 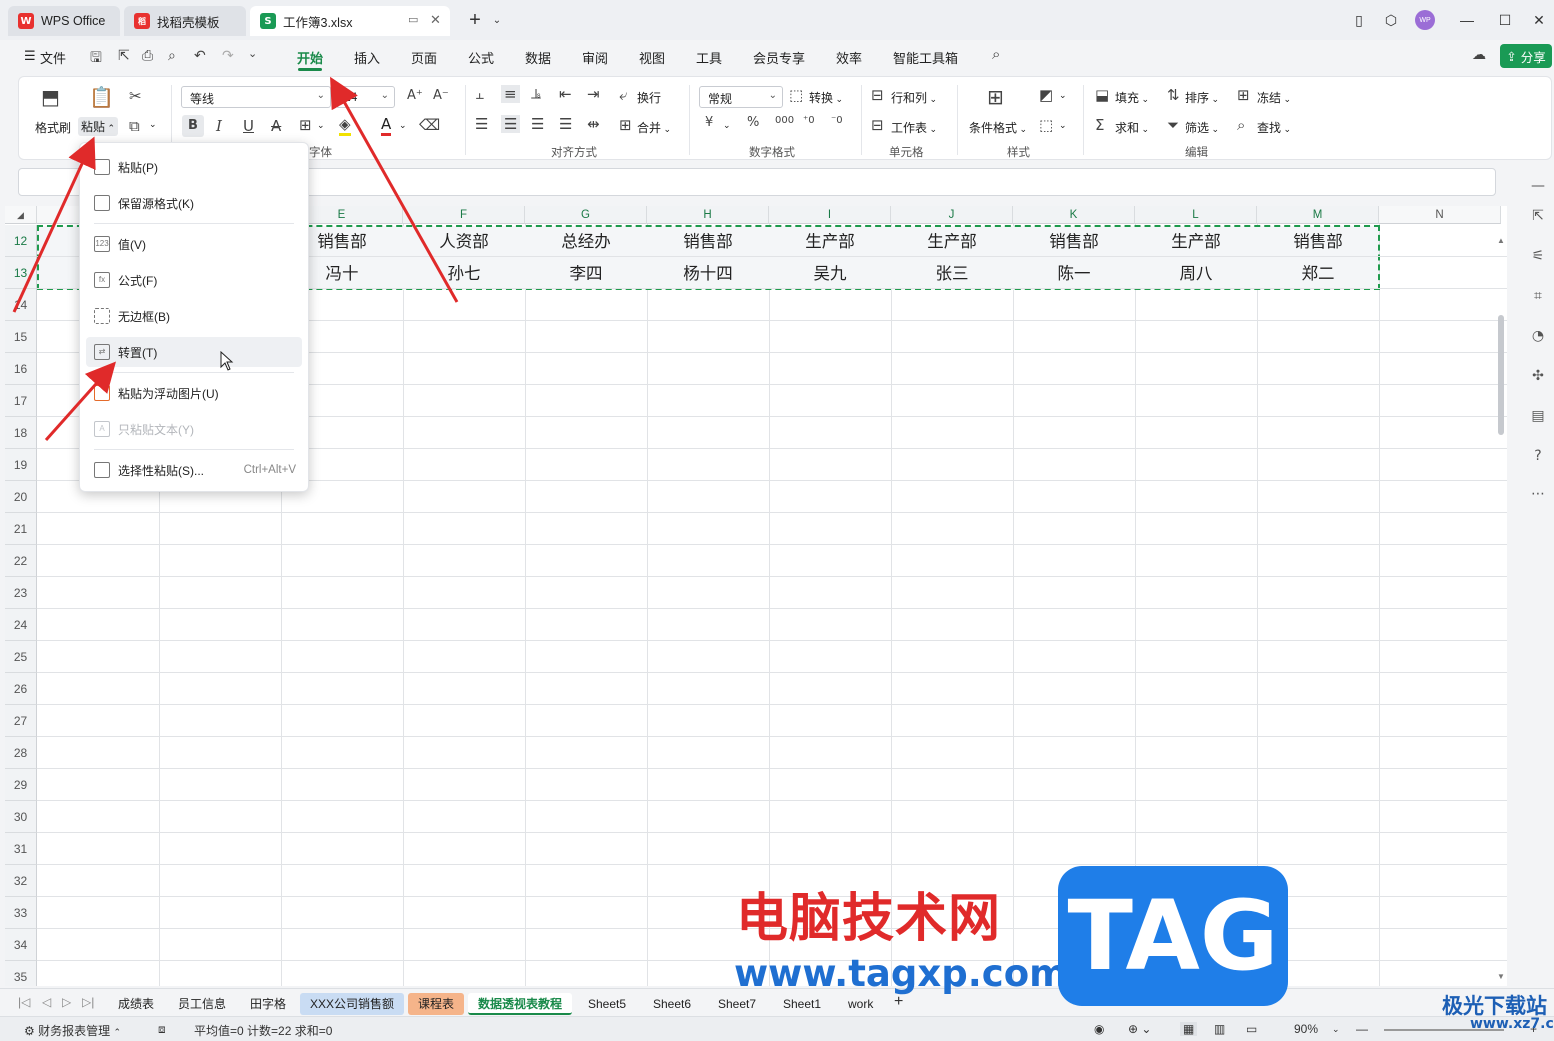 I want to click on decimal-decrease-icon: ⁻0, so click(x=837, y=120).